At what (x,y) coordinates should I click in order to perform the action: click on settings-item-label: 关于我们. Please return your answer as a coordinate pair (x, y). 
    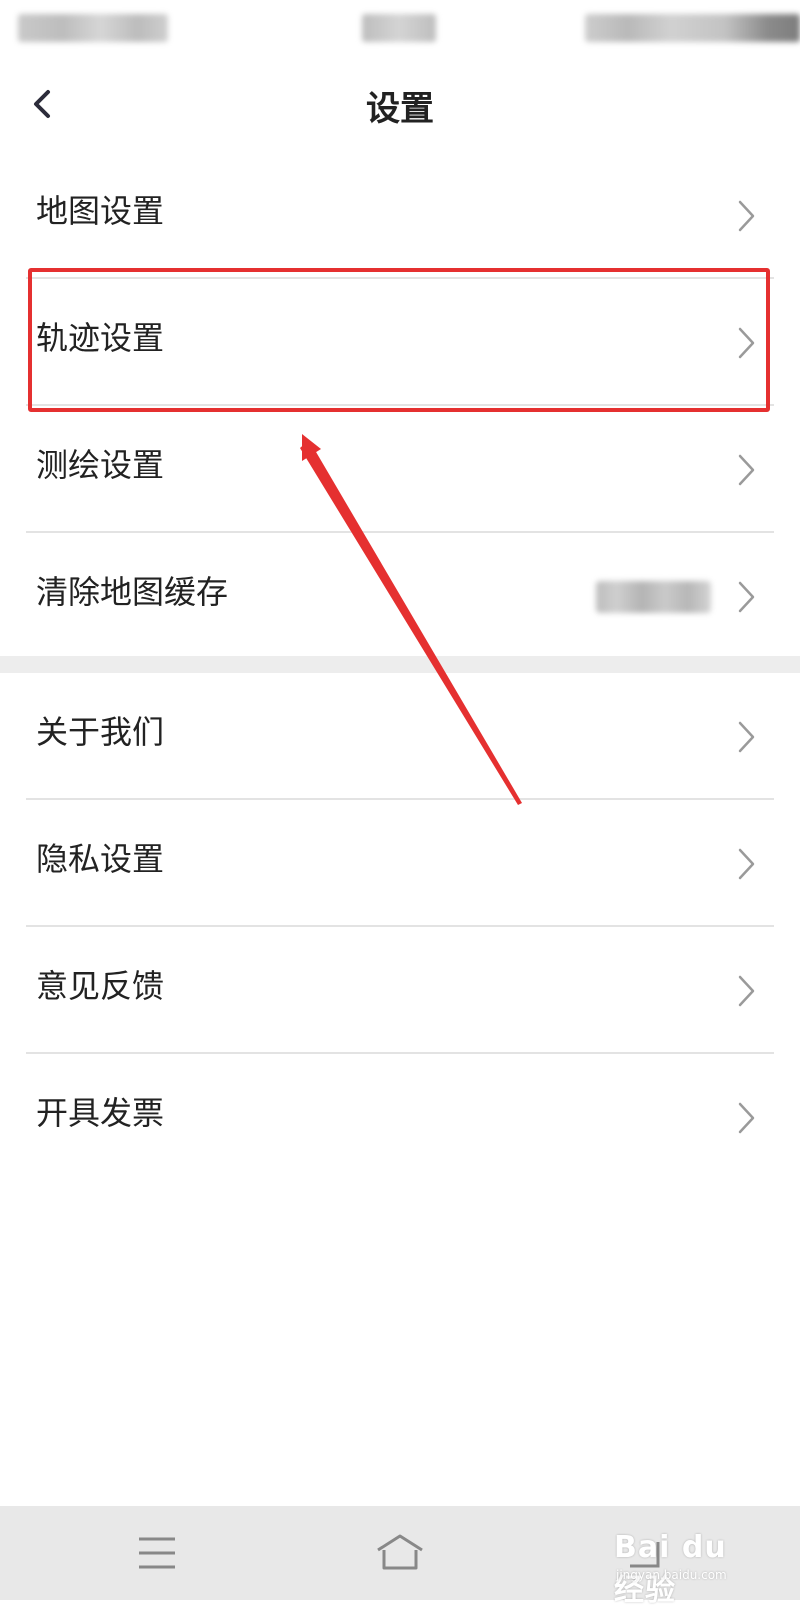
    Looking at the image, I should click on (100, 732).